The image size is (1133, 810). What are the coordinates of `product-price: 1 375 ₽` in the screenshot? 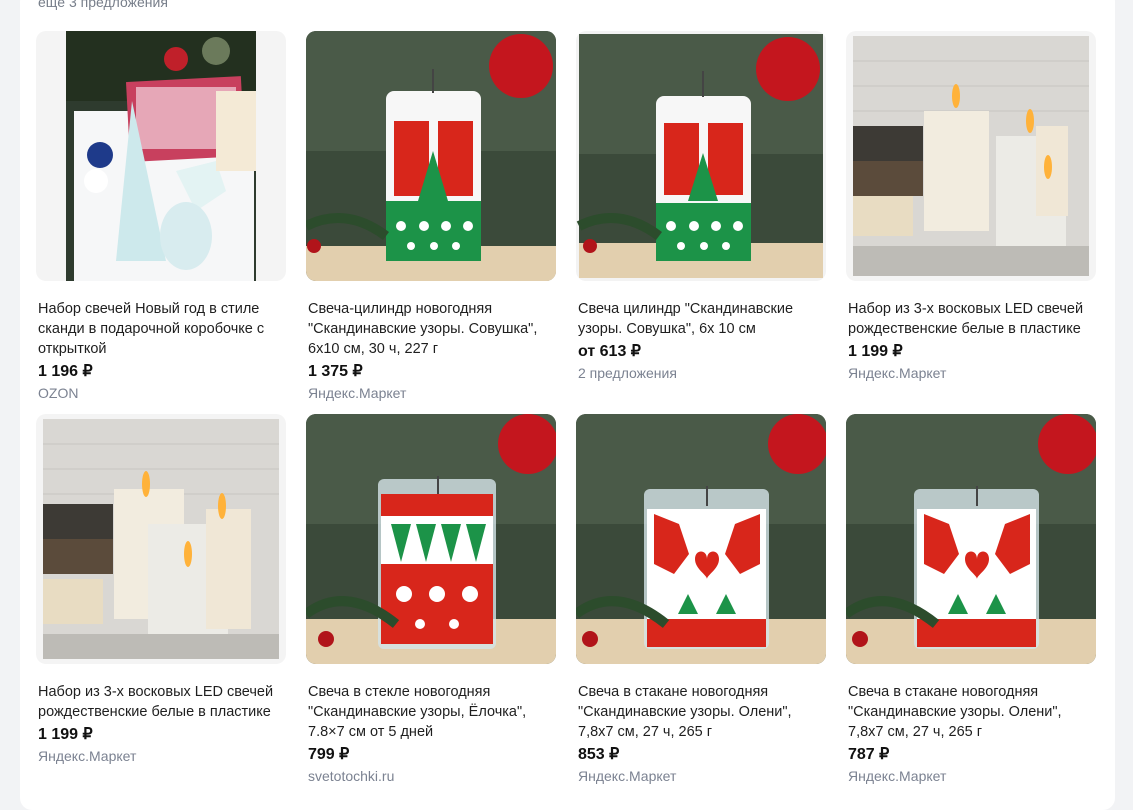 It's located at (335, 371).